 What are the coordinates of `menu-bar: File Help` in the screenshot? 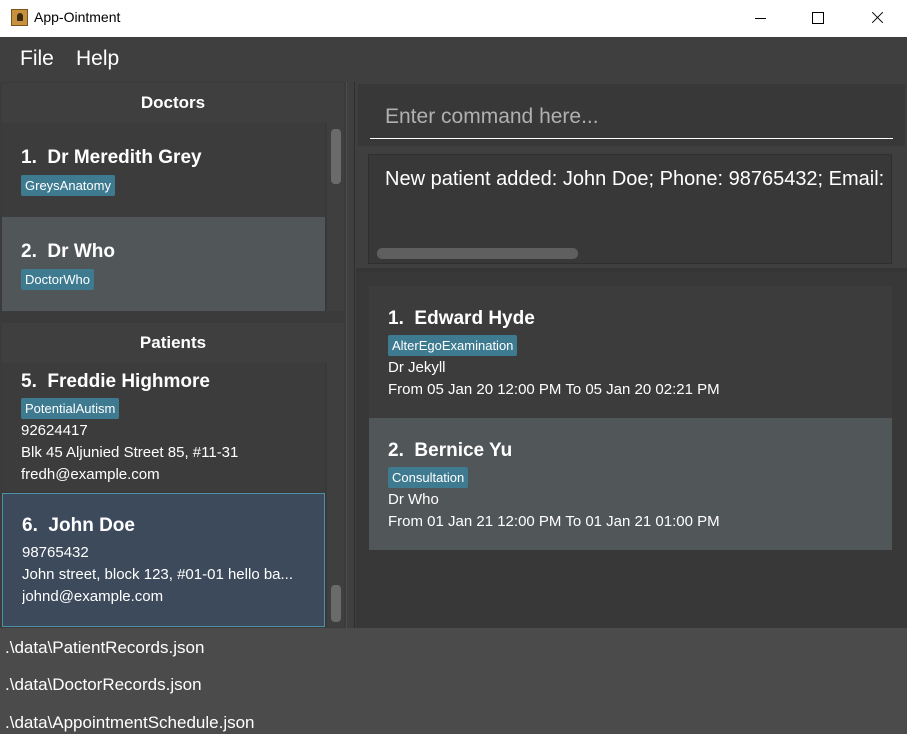 It's located at (453, 59).